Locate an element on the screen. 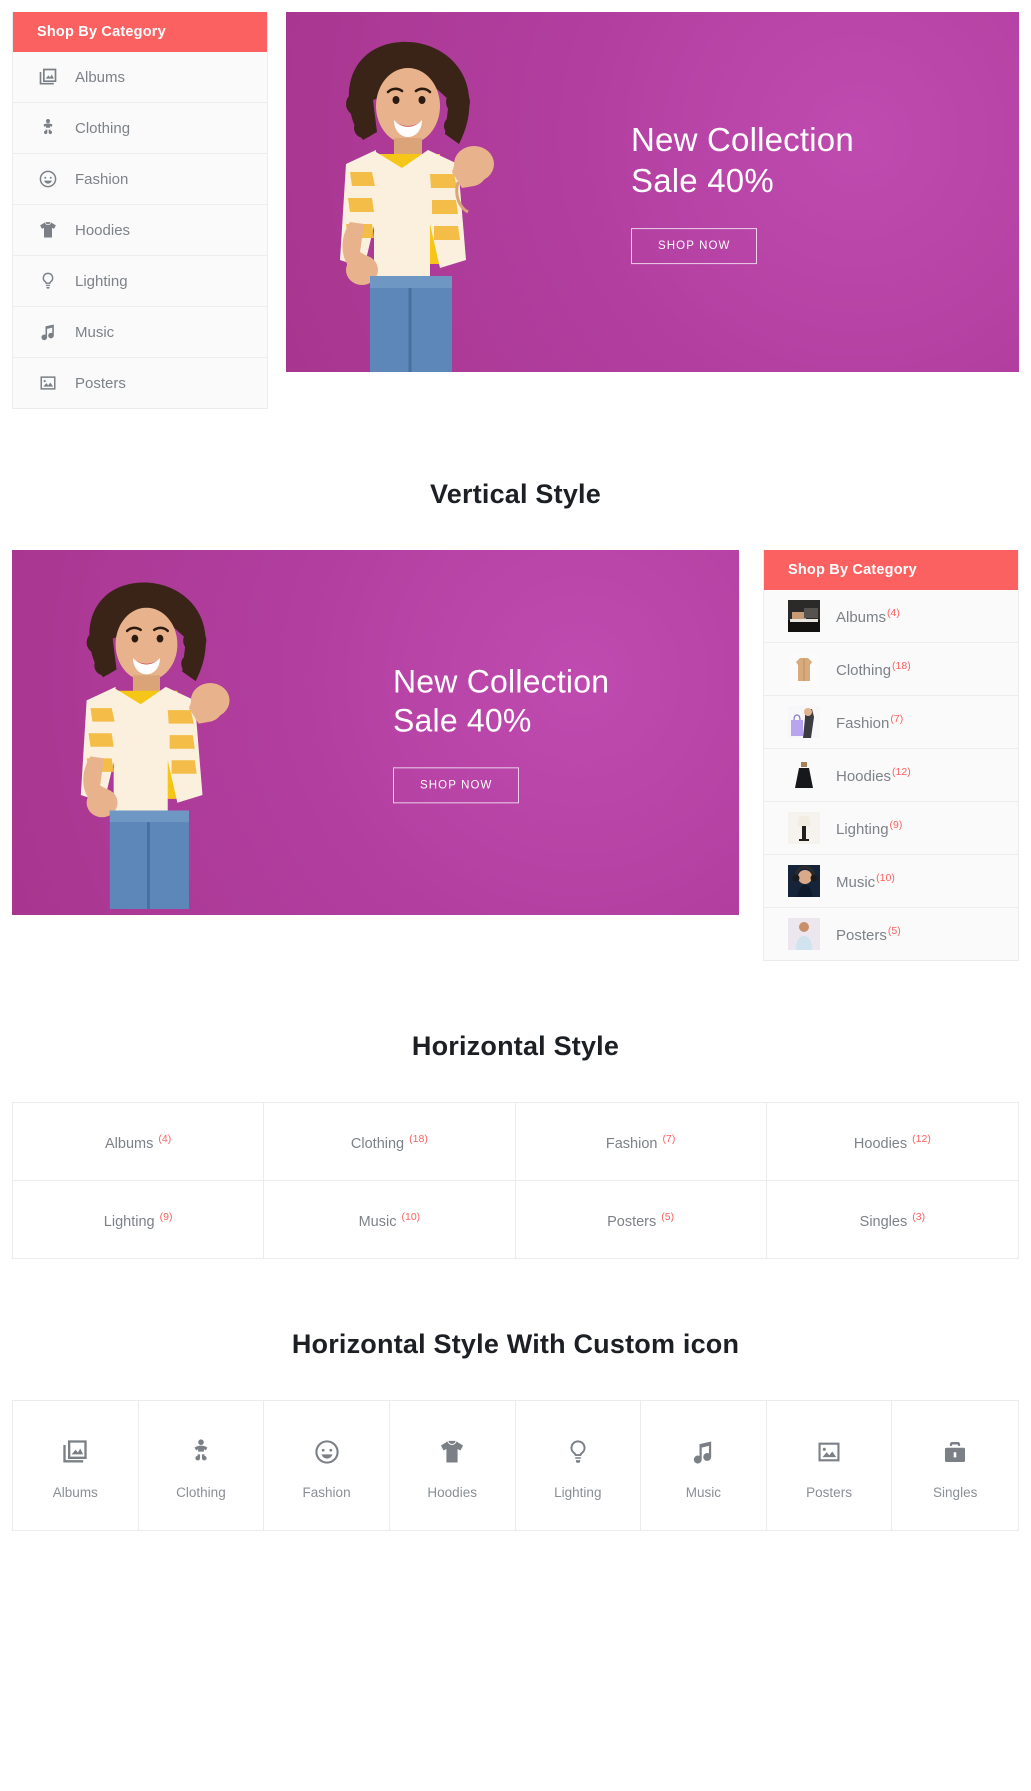 The width and height of the screenshot is (1031, 1791). sidebar-item-hoodies: Hoodies(12) is located at coordinates (891, 775).